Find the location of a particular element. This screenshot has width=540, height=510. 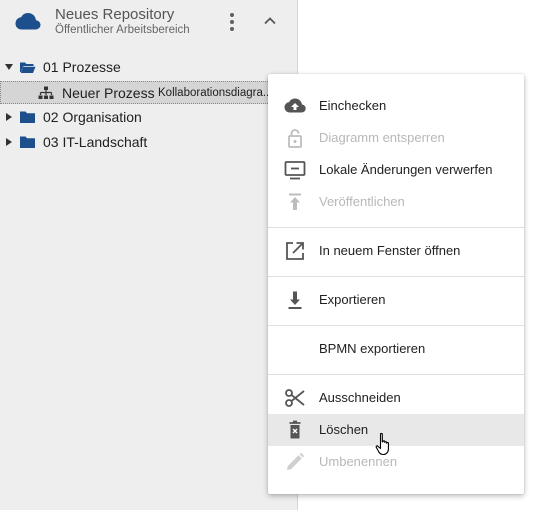

cloud-upload-icon is located at coordinates (295, 105).